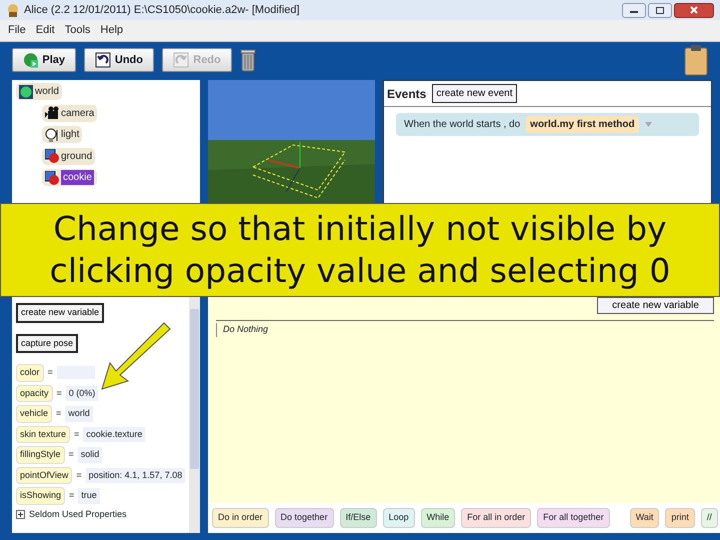 The image size is (720, 540). What do you see at coordinates (69, 177) in the screenshot?
I see `tree-node: cookie` at bounding box center [69, 177].